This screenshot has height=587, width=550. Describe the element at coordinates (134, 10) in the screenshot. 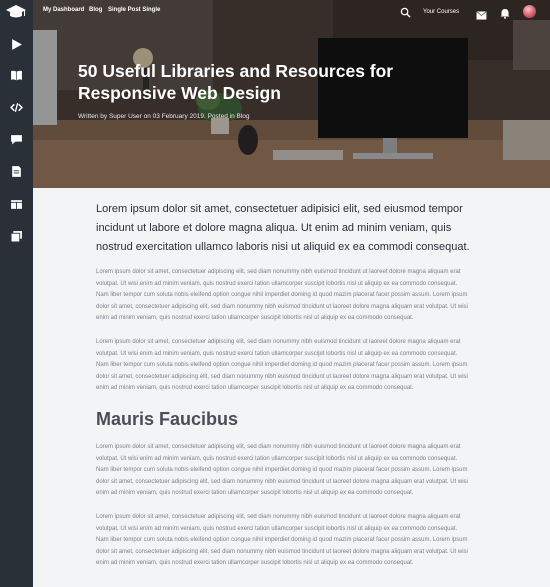

I see `nav-link-single-post: Single Post Single` at that location.